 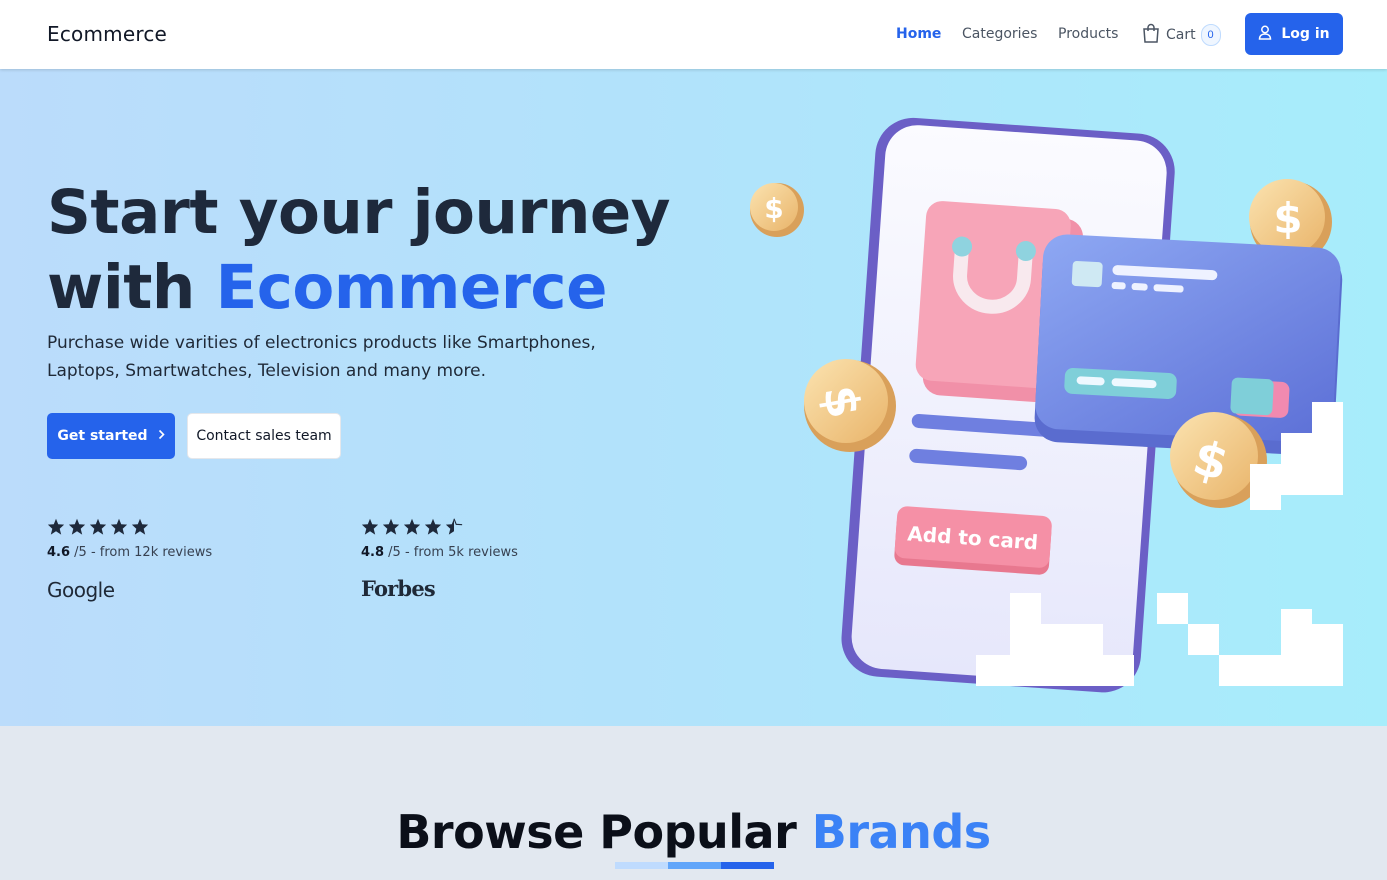 What do you see at coordinates (359, 250) in the screenshot?
I see `hero-headline: Start your journey with Ecommerce` at bounding box center [359, 250].